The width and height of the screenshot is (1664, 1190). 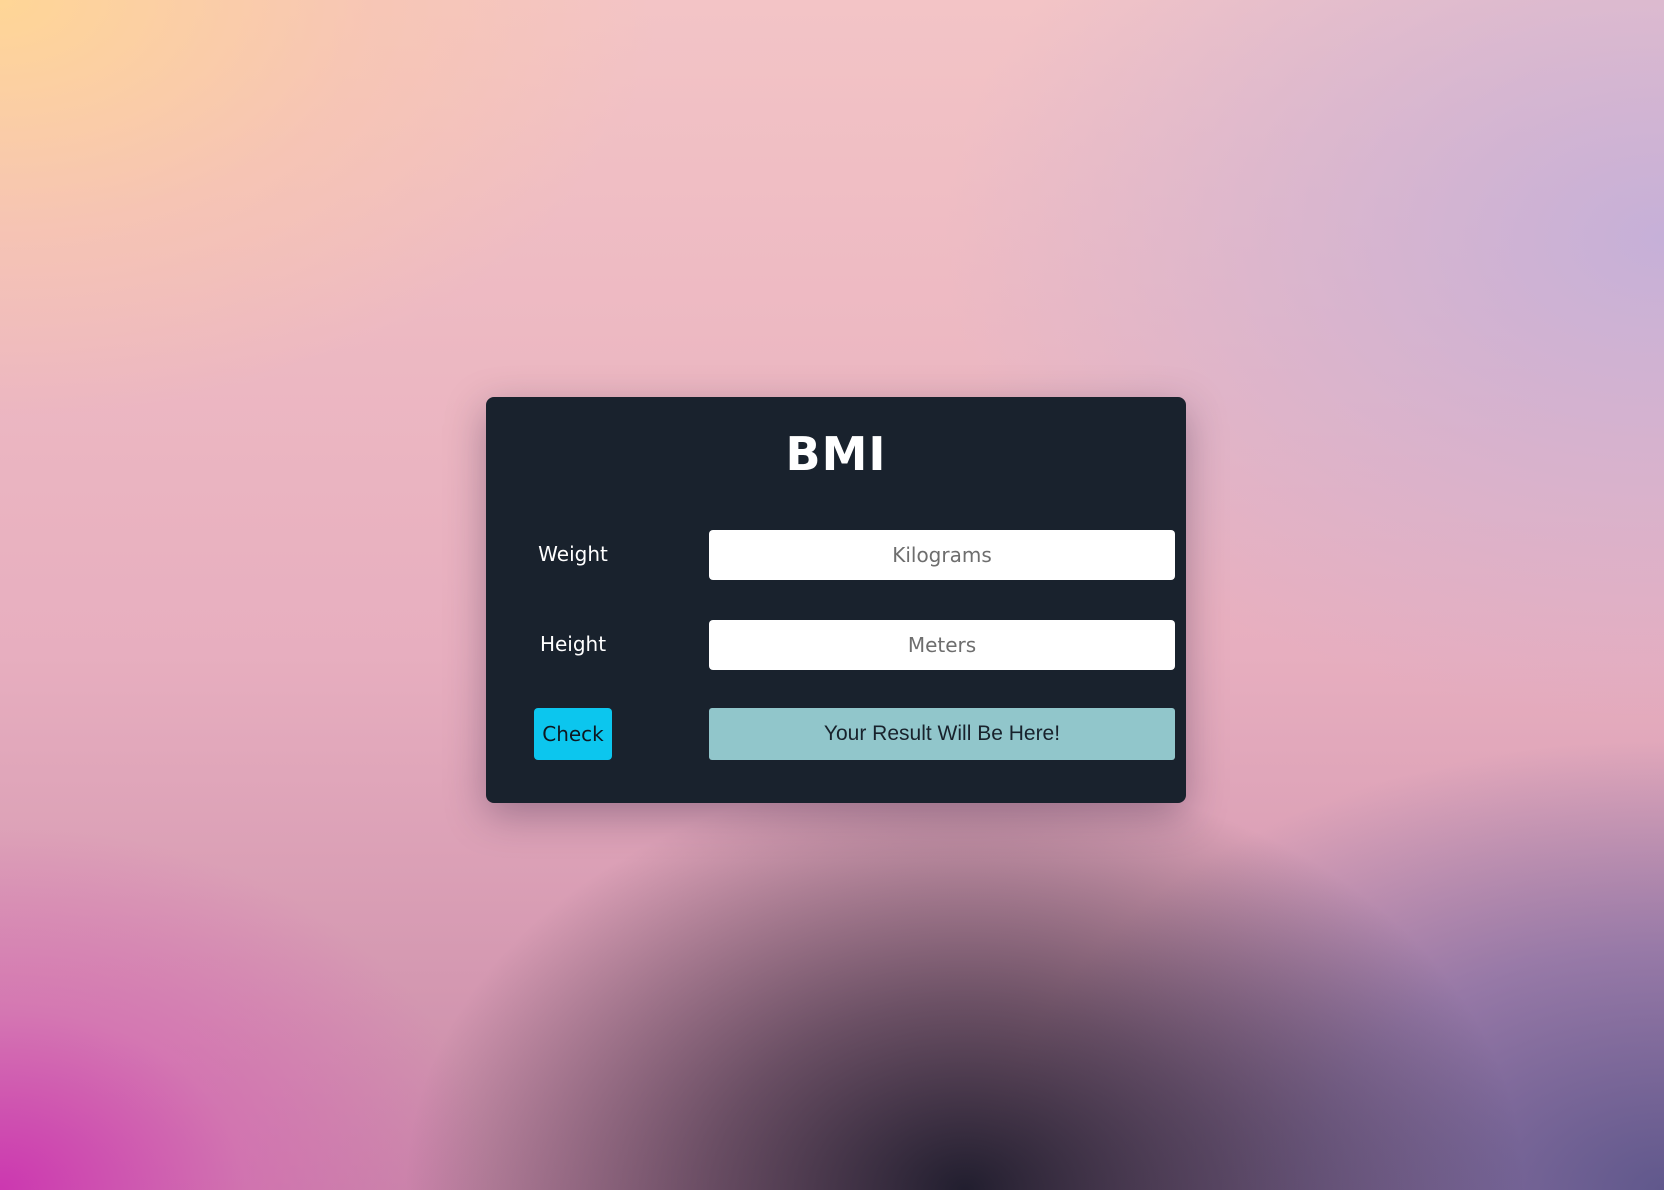 What do you see at coordinates (573, 644) in the screenshot?
I see `height-label: Height` at bounding box center [573, 644].